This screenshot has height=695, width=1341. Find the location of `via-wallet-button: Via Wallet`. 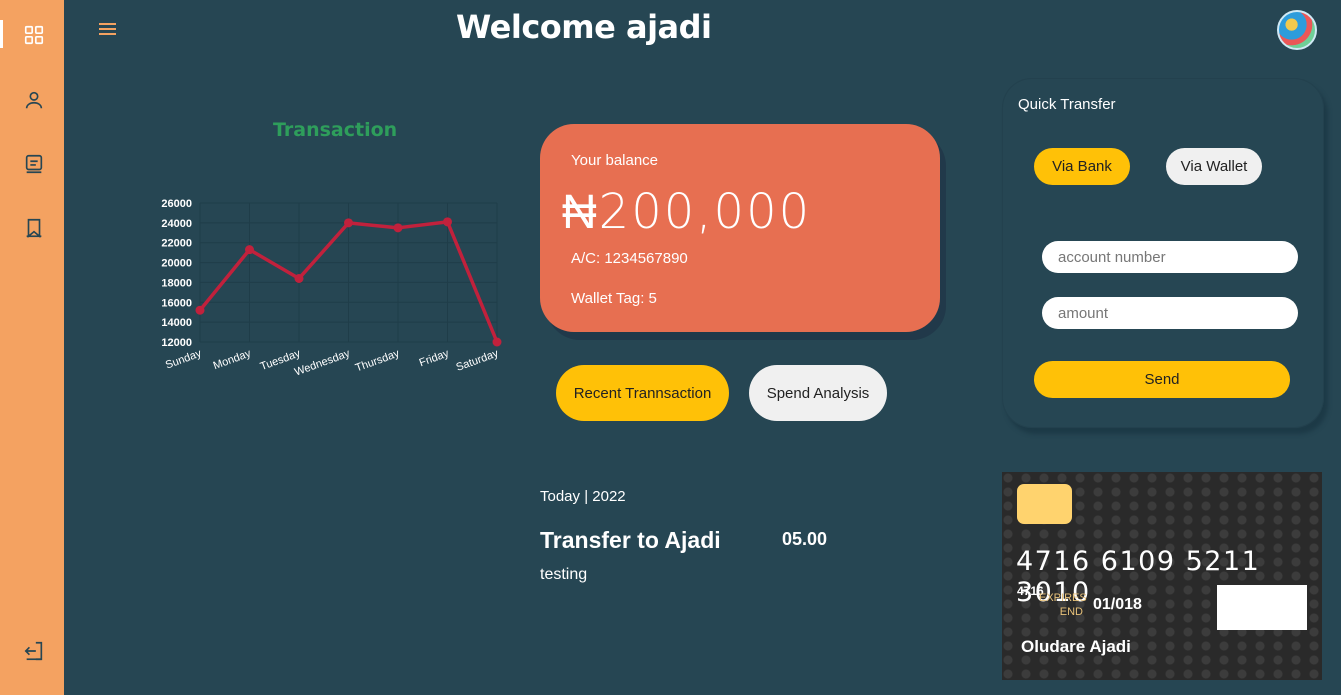

via-wallet-button: Via Wallet is located at coordinates (1214, 166).